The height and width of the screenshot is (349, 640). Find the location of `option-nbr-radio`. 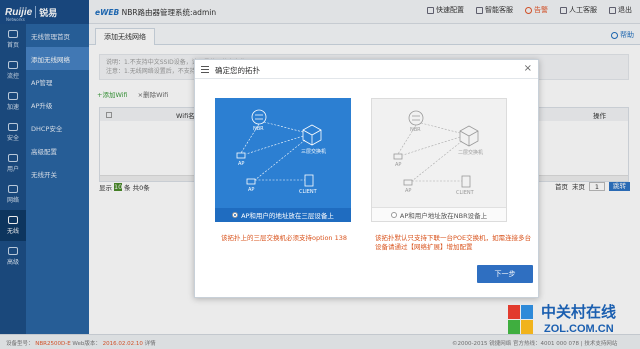

option-nbr-radio is located at coordinates (393, 214).